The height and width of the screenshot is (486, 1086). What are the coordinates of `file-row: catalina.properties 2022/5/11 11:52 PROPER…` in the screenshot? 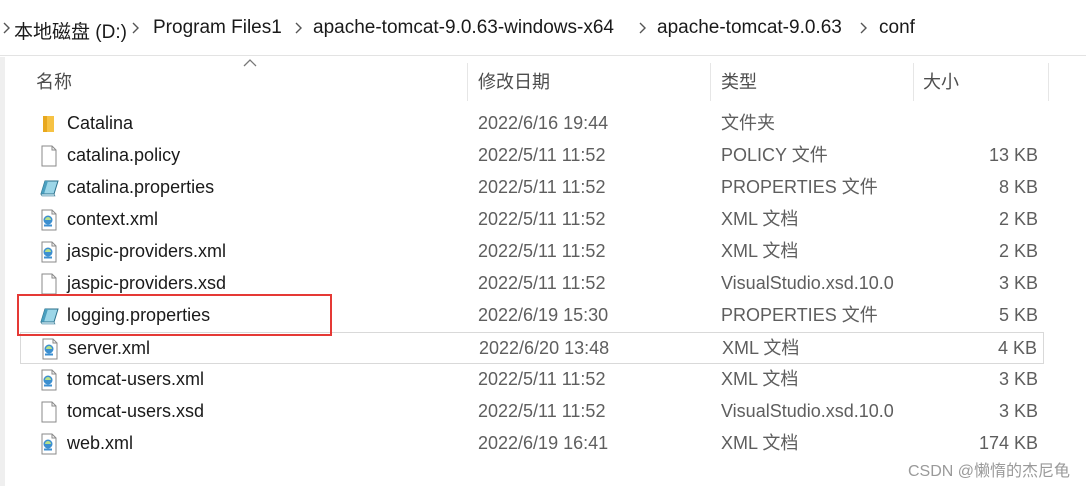 It's located at (532, 188).